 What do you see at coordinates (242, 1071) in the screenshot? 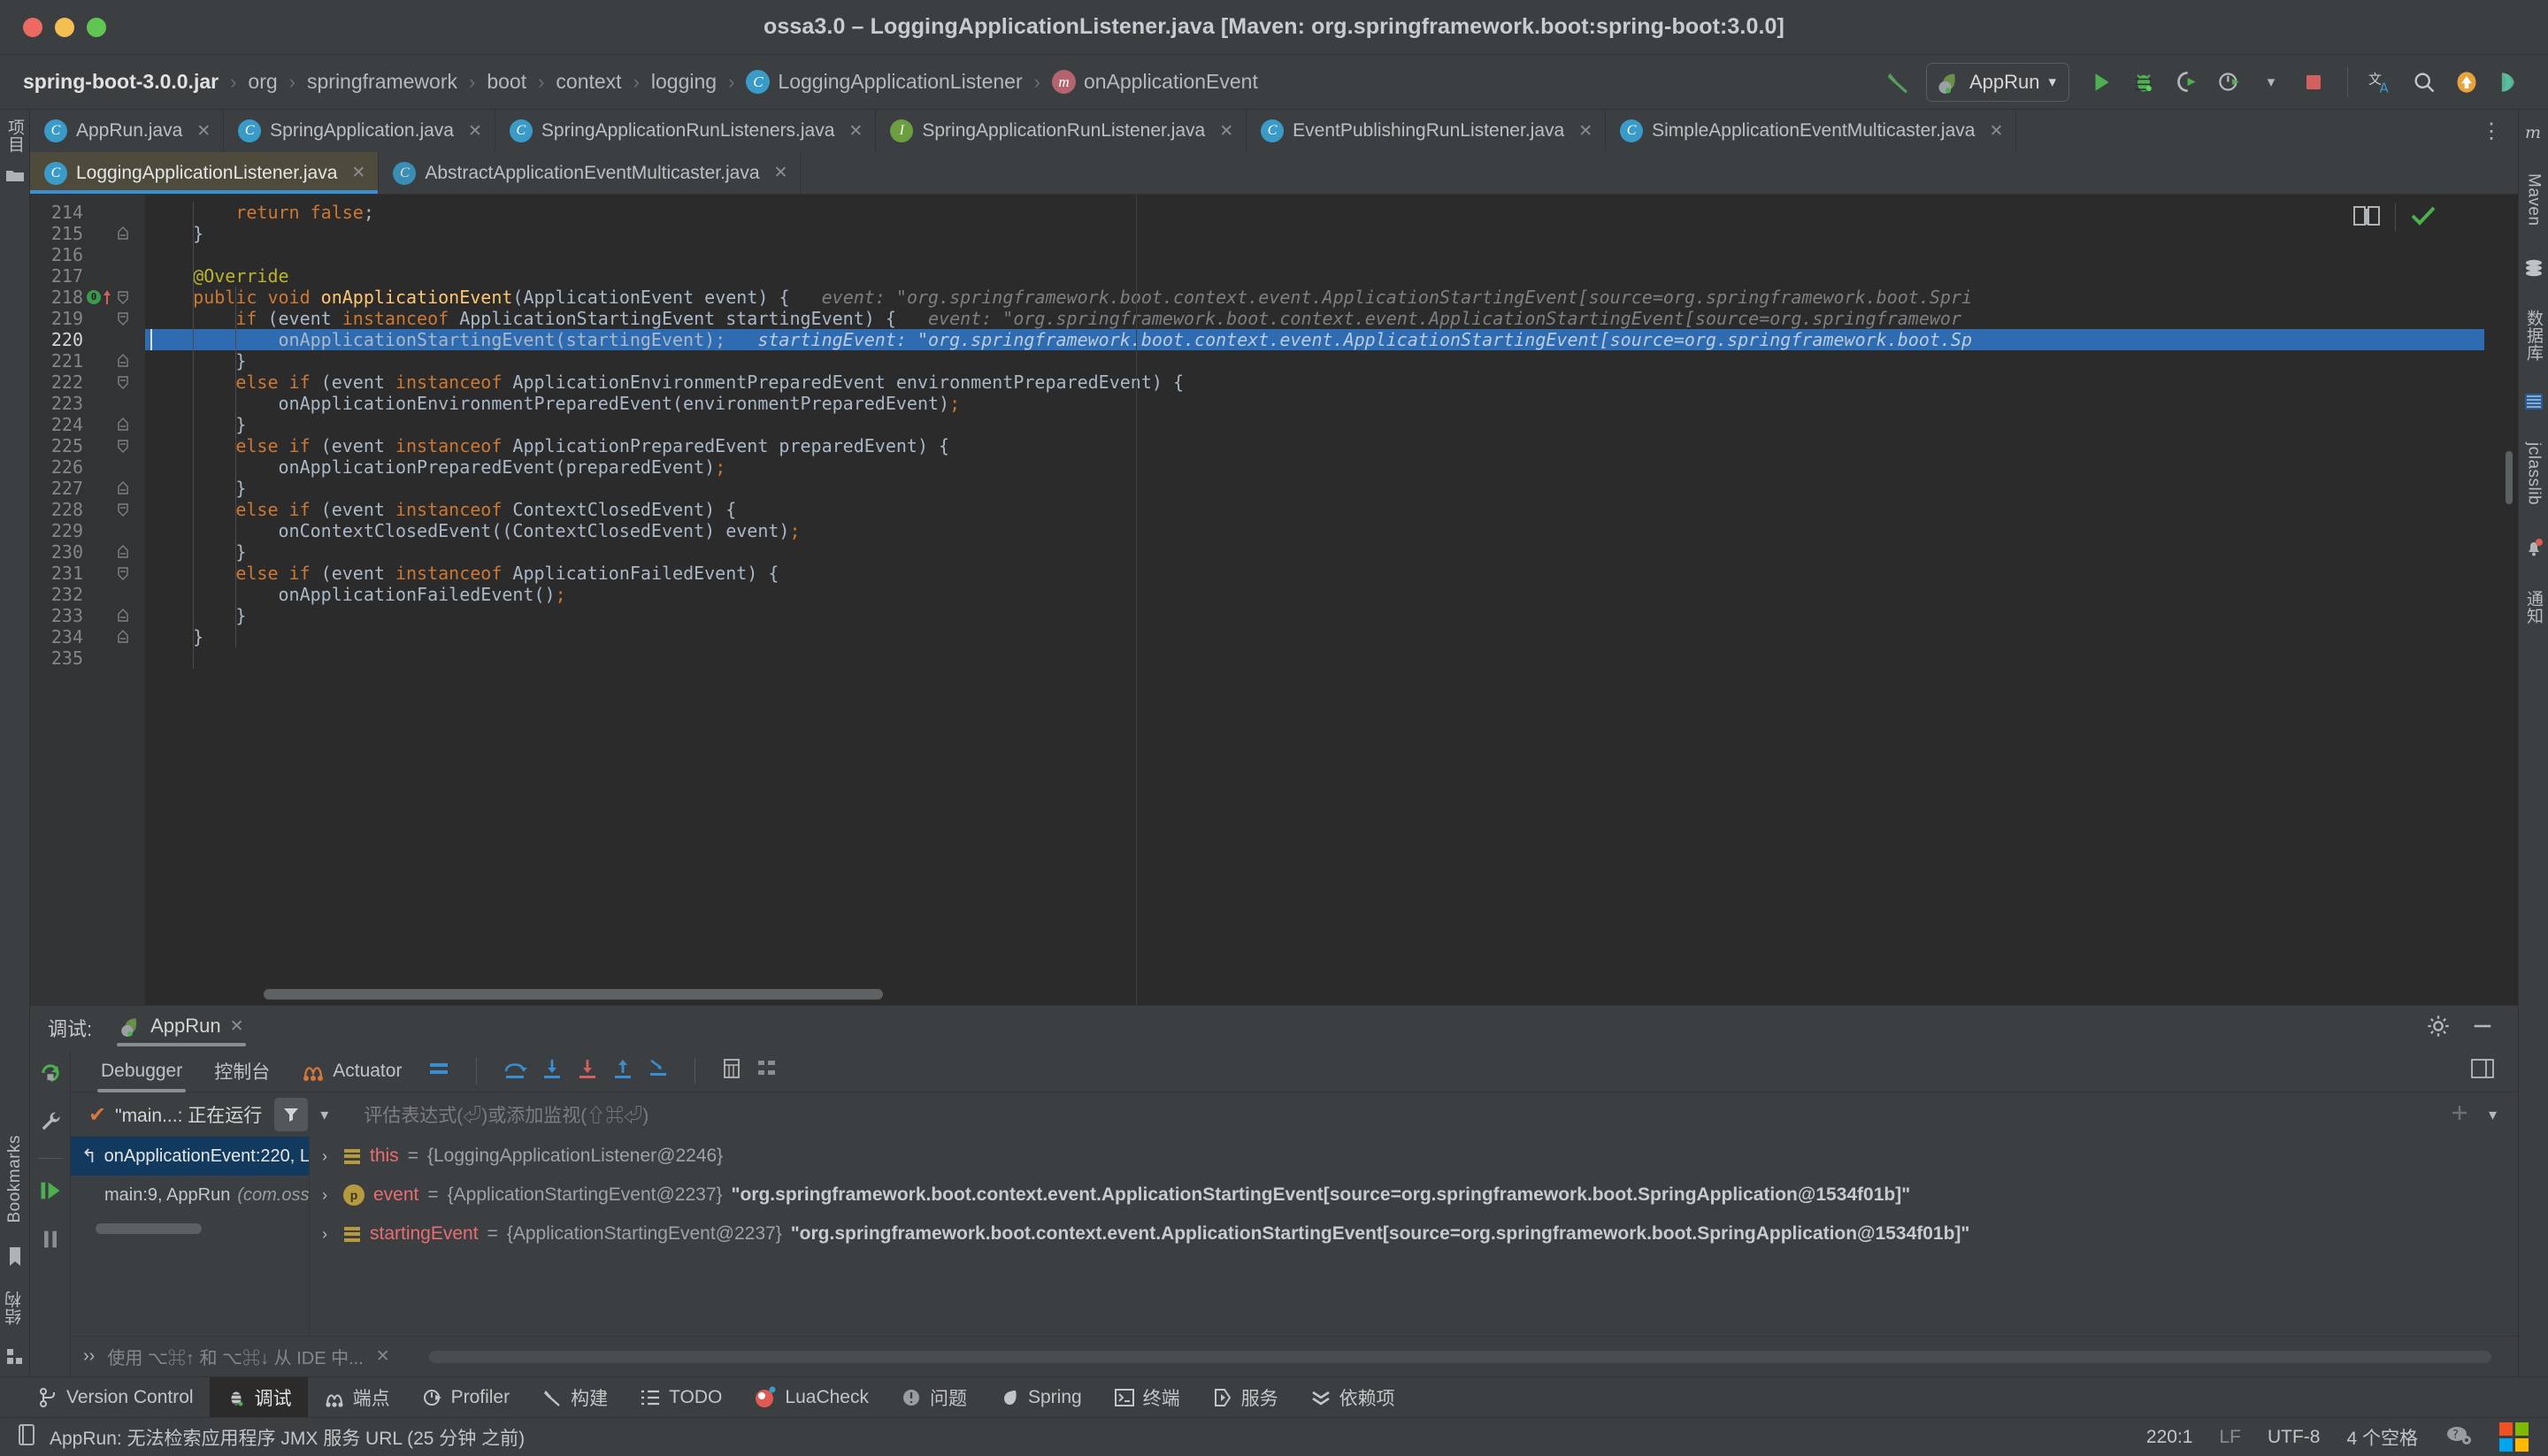
I see `tab-console: 控制台` at bounding box center [242, 1071].